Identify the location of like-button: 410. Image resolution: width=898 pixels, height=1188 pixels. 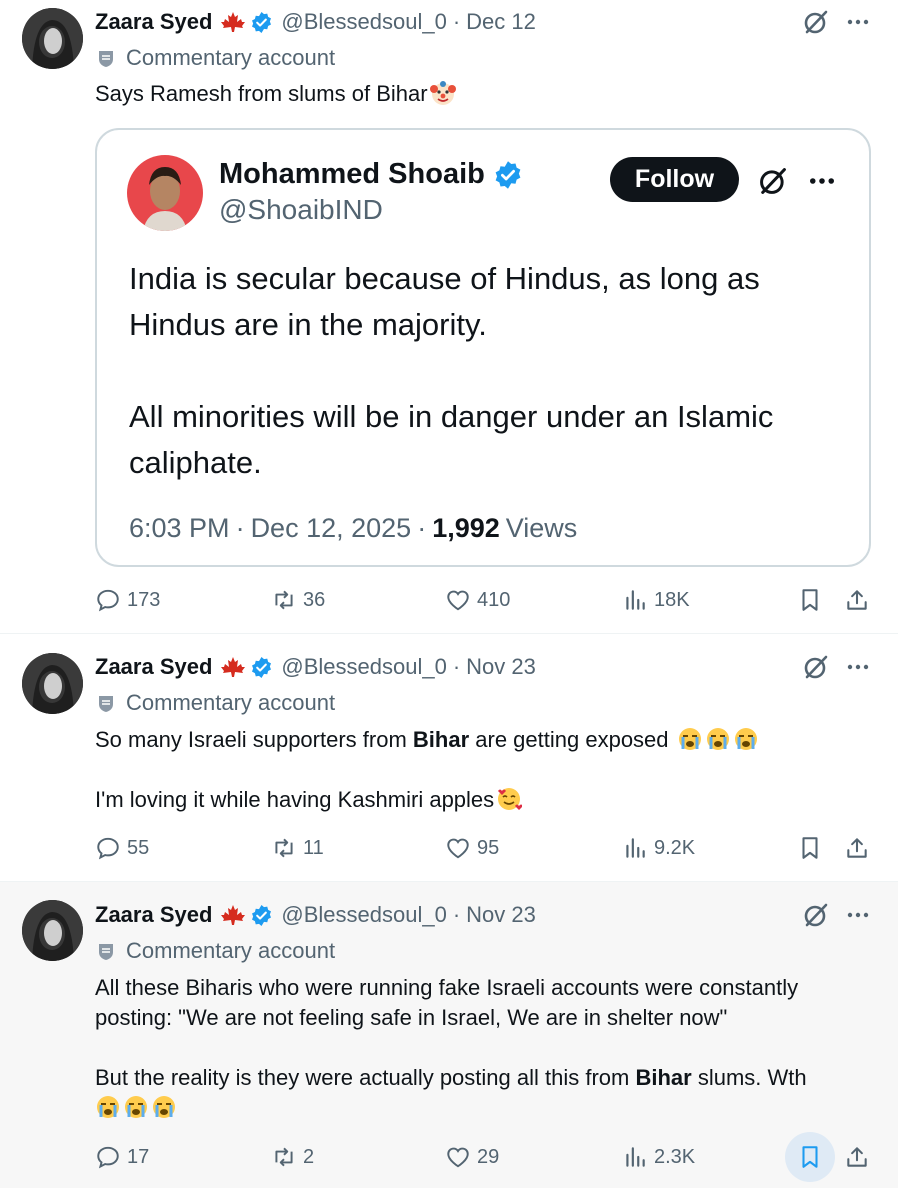
(477, 600).